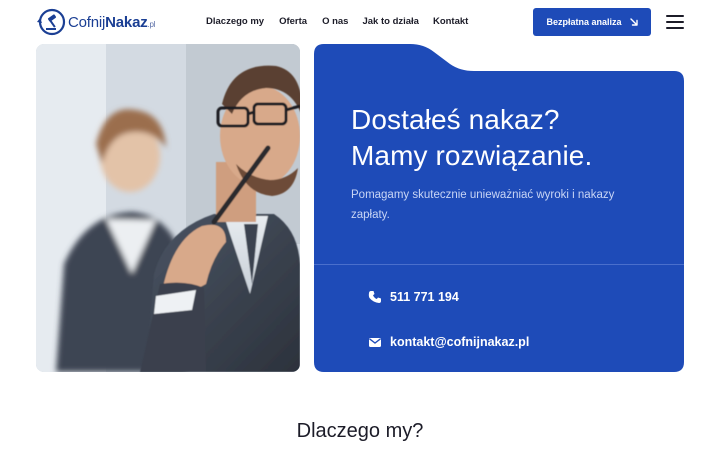  I want to click on nav-link-about: O nas, so click(335, 21).